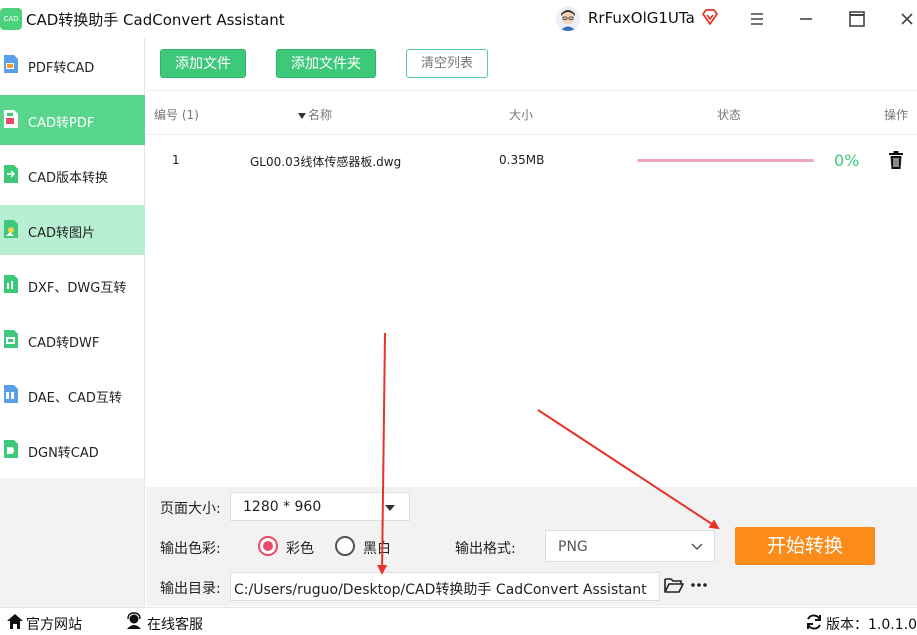 Image resolution: width=917 pixels, height=635 pixels. What do you see at coordinates (268, 546) in the screenshot?
I see `color-radio` at bounding box center [268, 546].